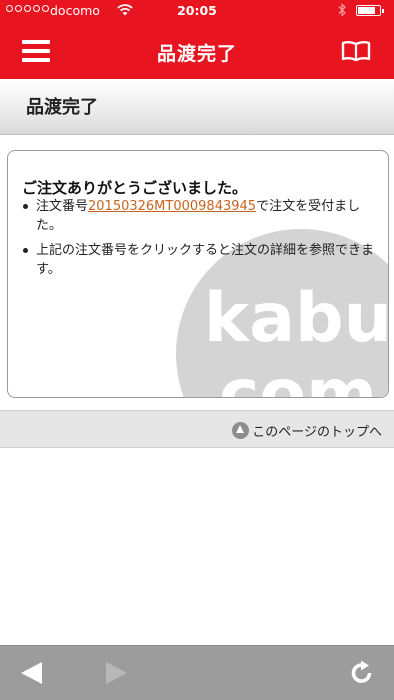 This screenshot has height=700, width=394. Describe the element at coordinates (135, 188) in the screenshot. I see `thank-you-heading: ご注文ありがとうございました。` at that location.